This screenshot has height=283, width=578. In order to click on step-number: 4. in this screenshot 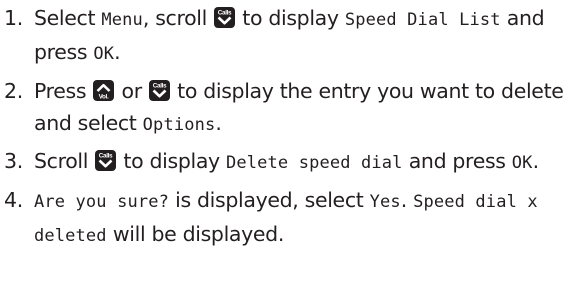, I will do `click(13, 199)`.